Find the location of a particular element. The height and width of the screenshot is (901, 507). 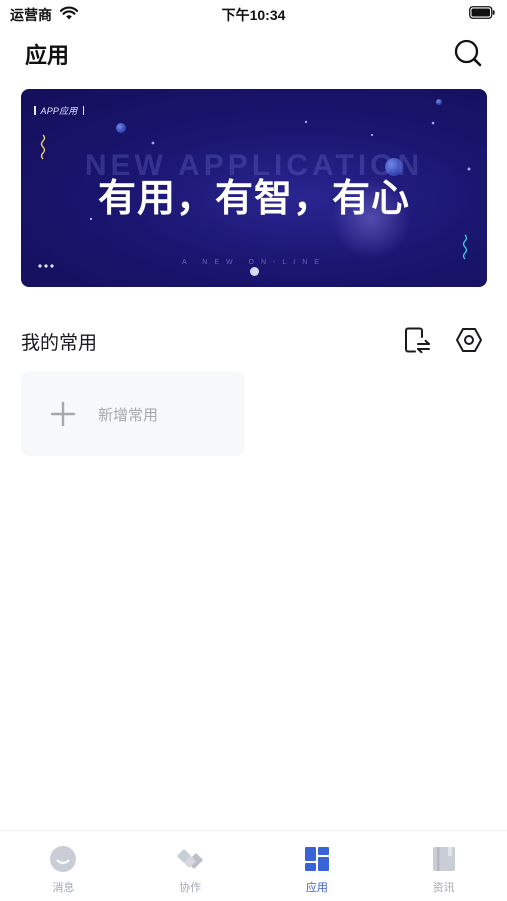

search-button is located at coordinates (468, 53).